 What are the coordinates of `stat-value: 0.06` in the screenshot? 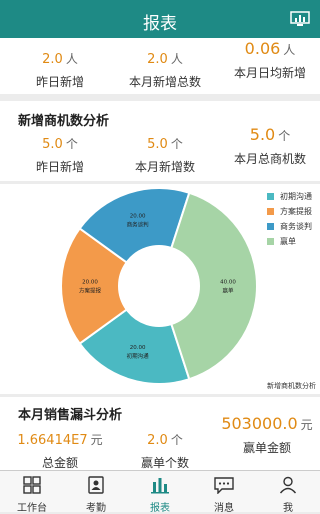 It's located at (262, 48).